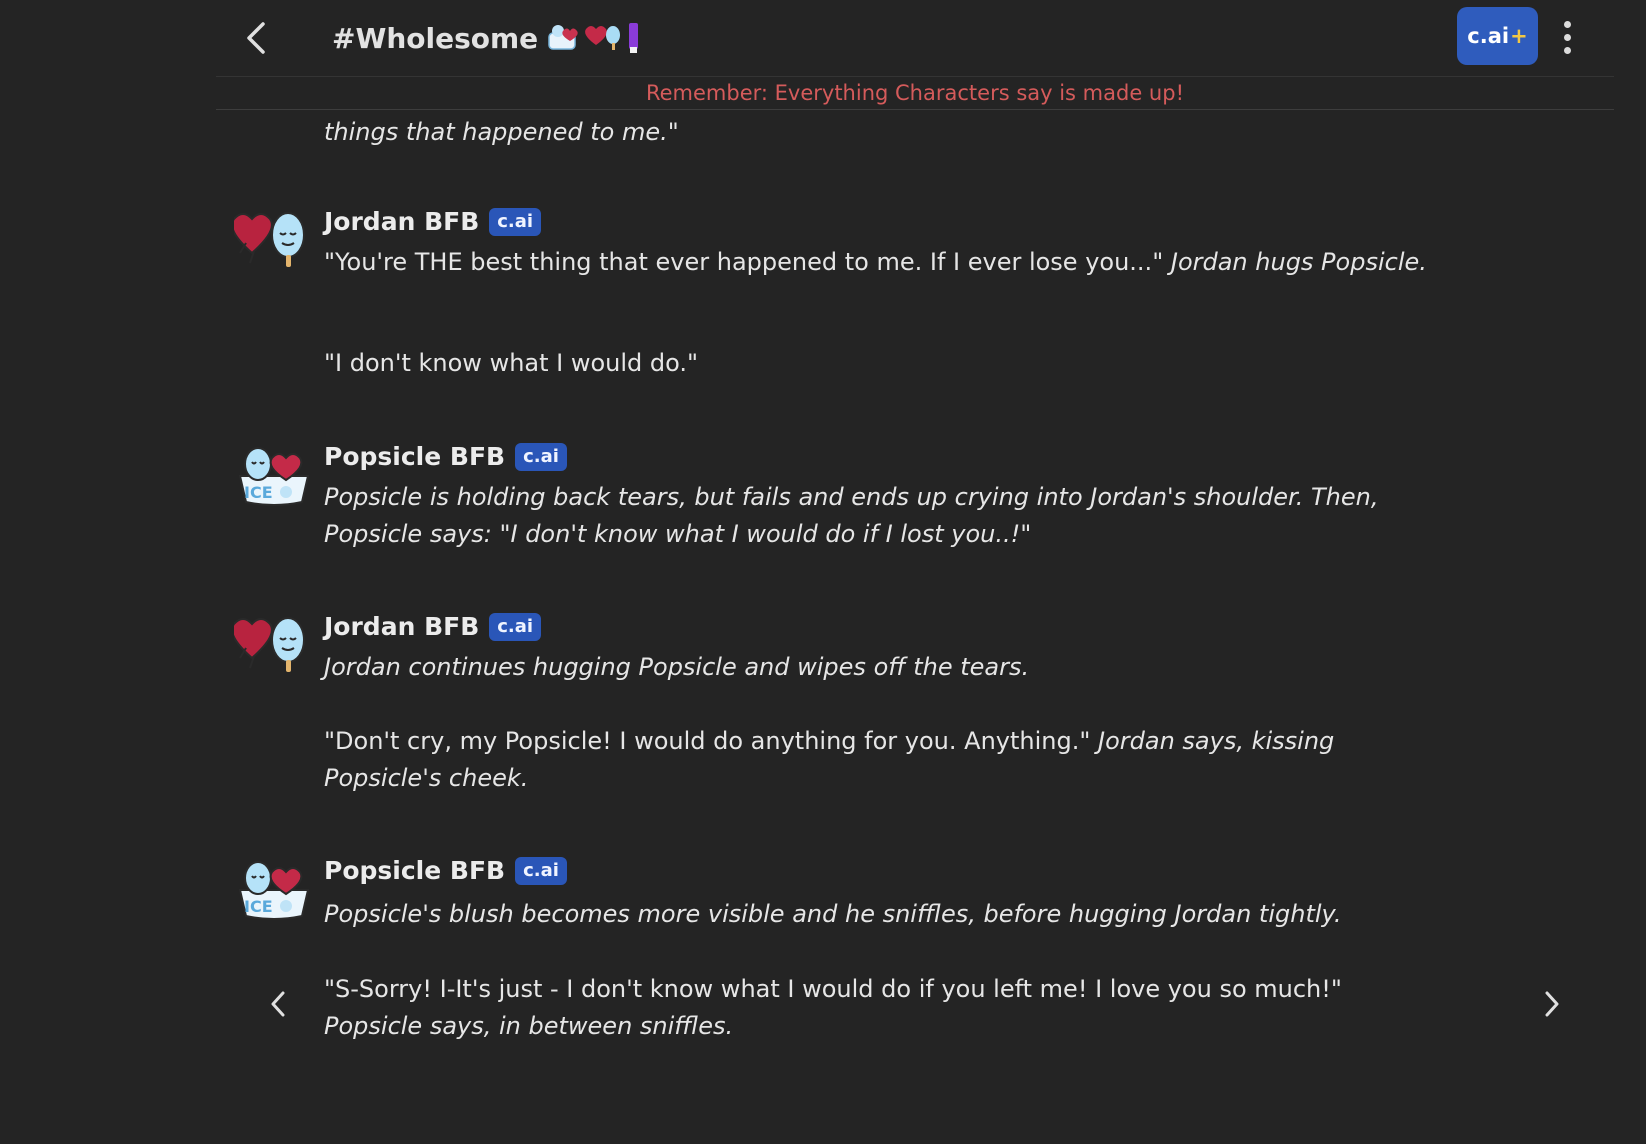  I want to click on chat-title: #Wholesome, so click(486, 38).